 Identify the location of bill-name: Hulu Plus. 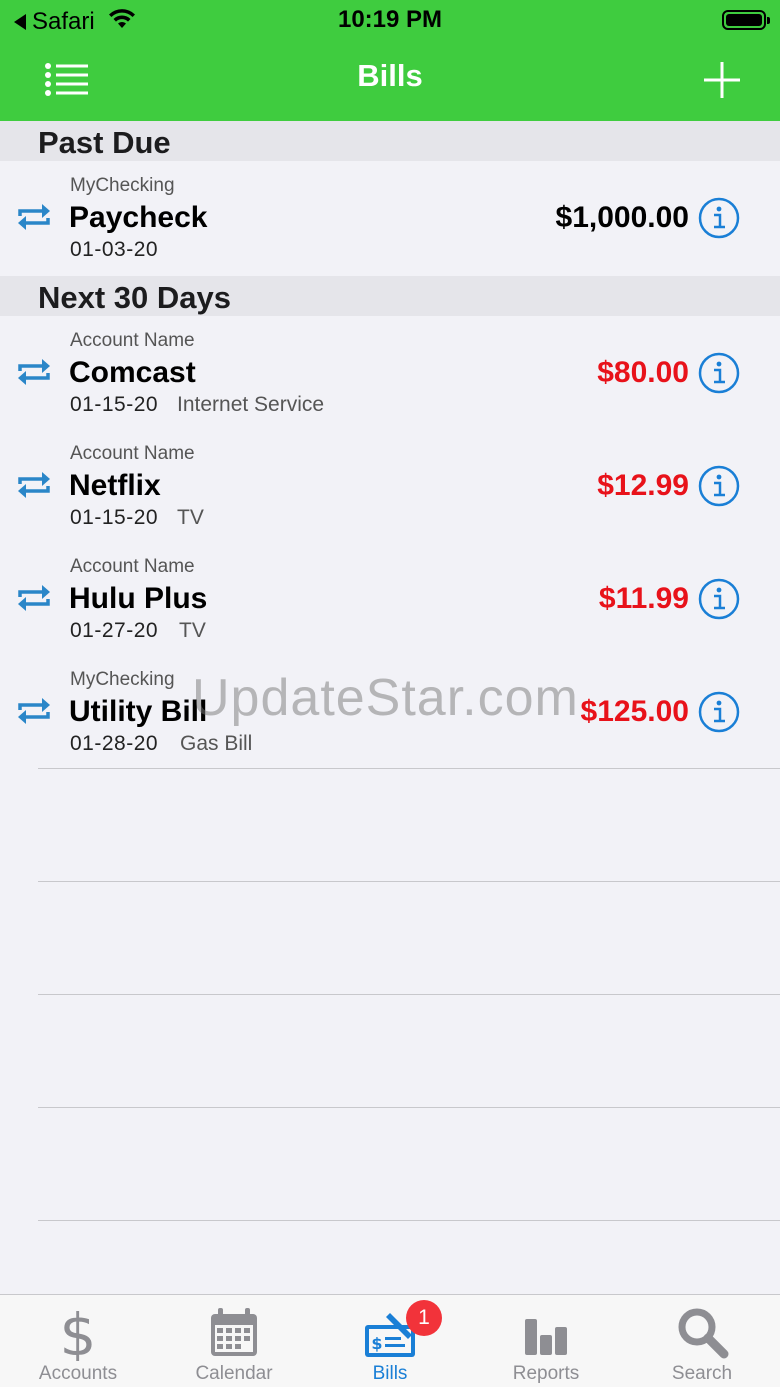
(138, 598).